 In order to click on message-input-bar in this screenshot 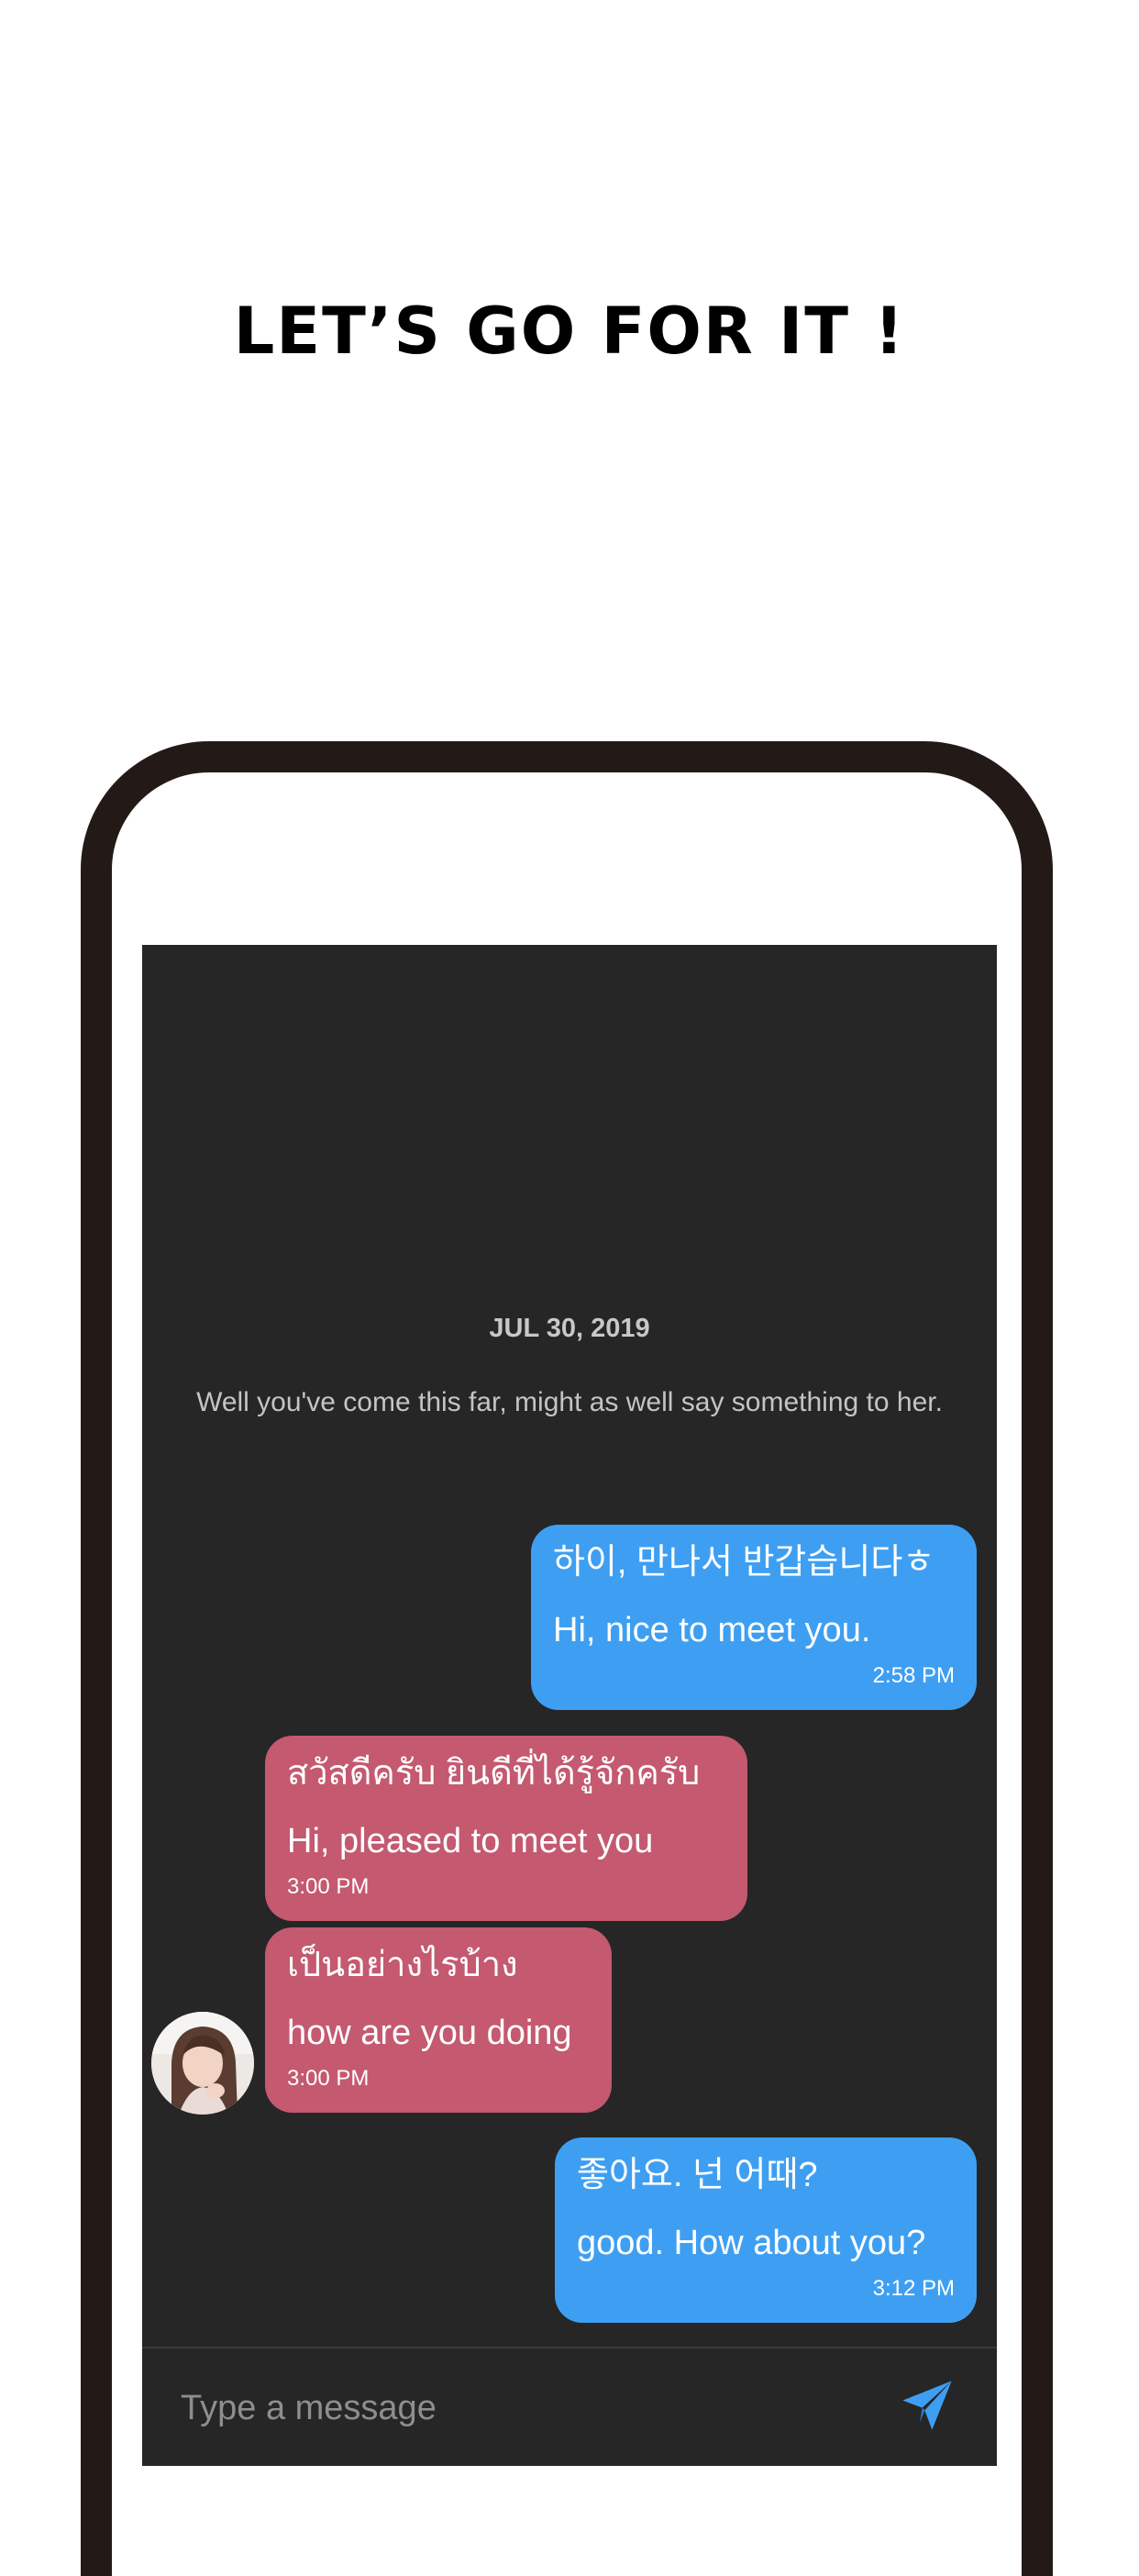, I will do `click(569, 2406)`.